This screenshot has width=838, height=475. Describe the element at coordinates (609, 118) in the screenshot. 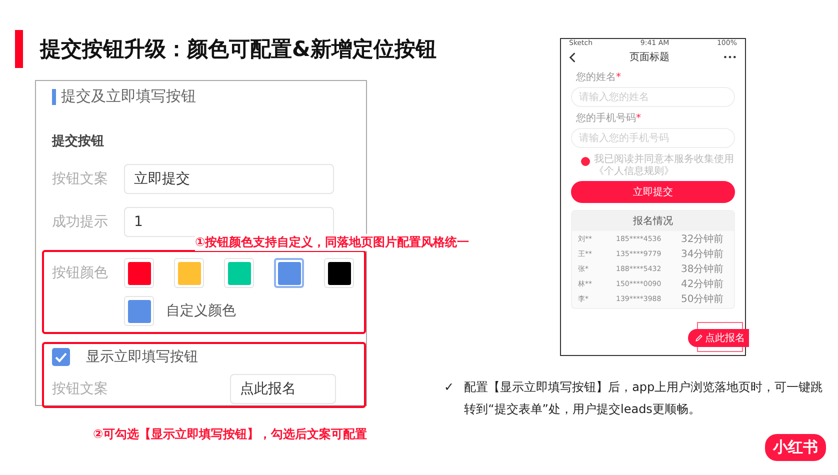

I see `form-label: 您的手机号码*` at that location.